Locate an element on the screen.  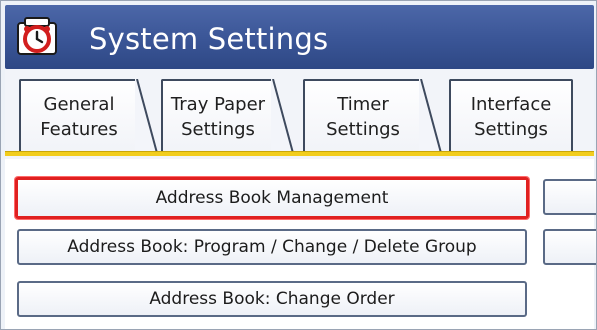
button-label: Address Book: Change Order is located at coordinates (272, 299).